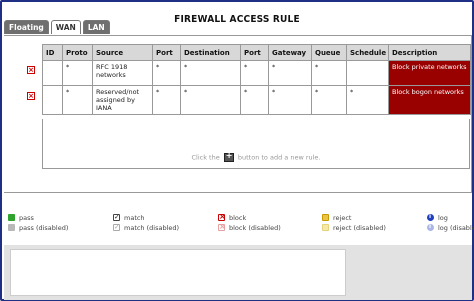 This screenshot has width=474, height=301. Describe the element at coordinates (249, 227) in the screenshot. I see `legend-item-block-disabled: block (disabled)` at that location.